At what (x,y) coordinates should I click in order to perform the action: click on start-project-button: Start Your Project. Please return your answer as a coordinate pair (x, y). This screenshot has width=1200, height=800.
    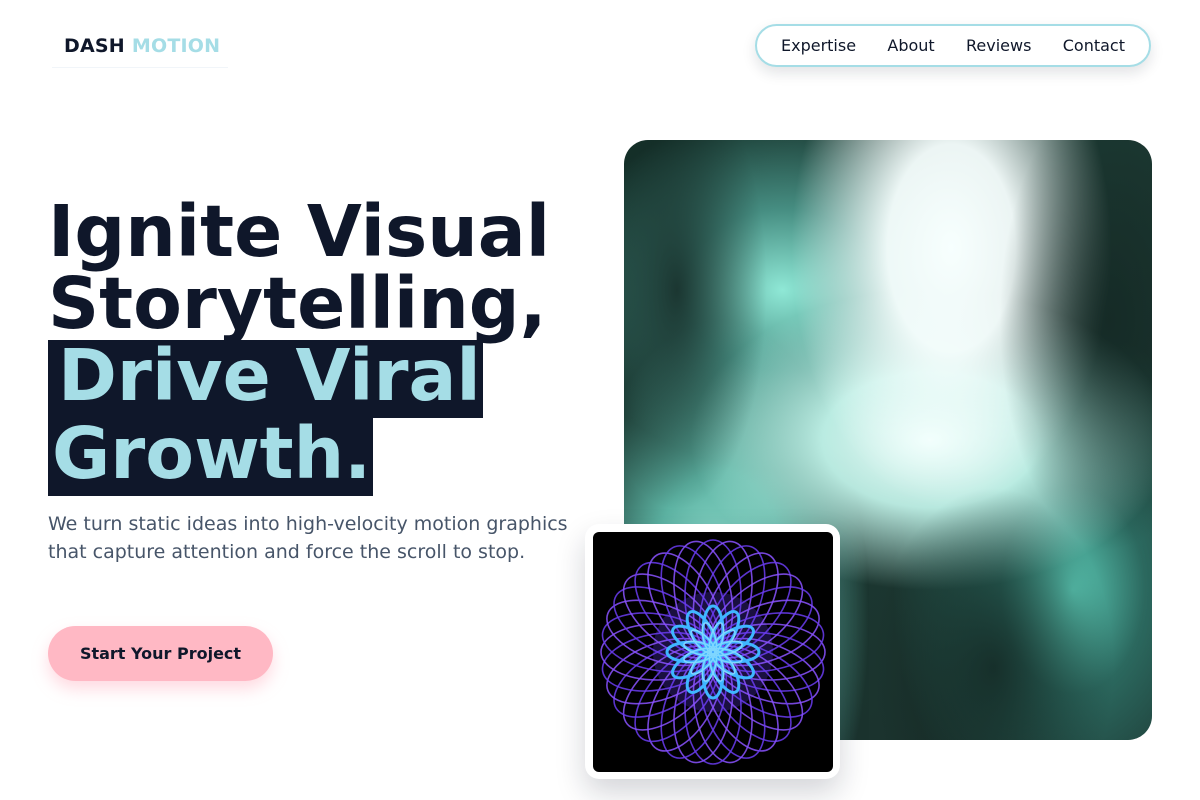
    Looking at the image, I should click on (160, 653).